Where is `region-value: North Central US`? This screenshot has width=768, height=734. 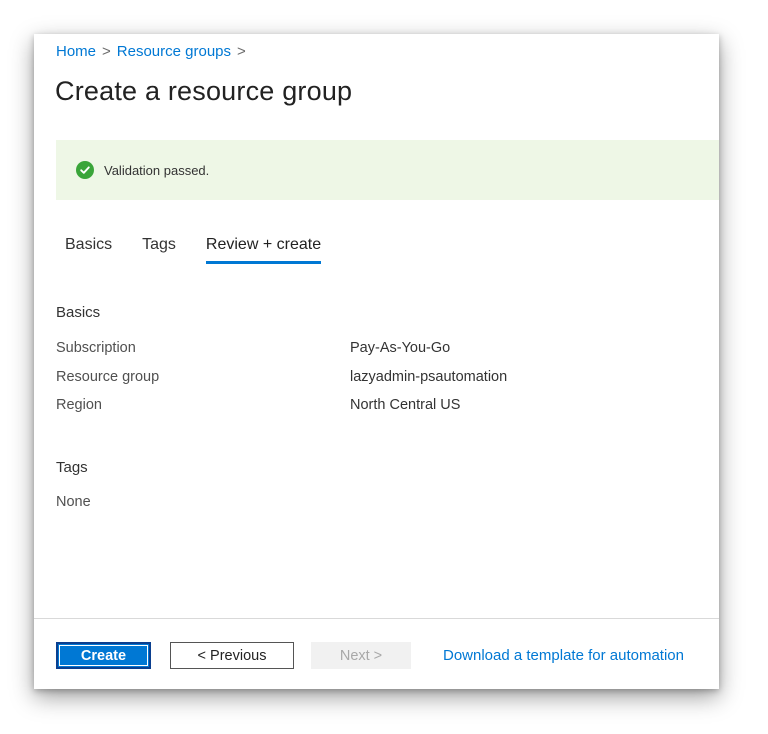
region-value: North Central US is located at coordinates (405, 405).